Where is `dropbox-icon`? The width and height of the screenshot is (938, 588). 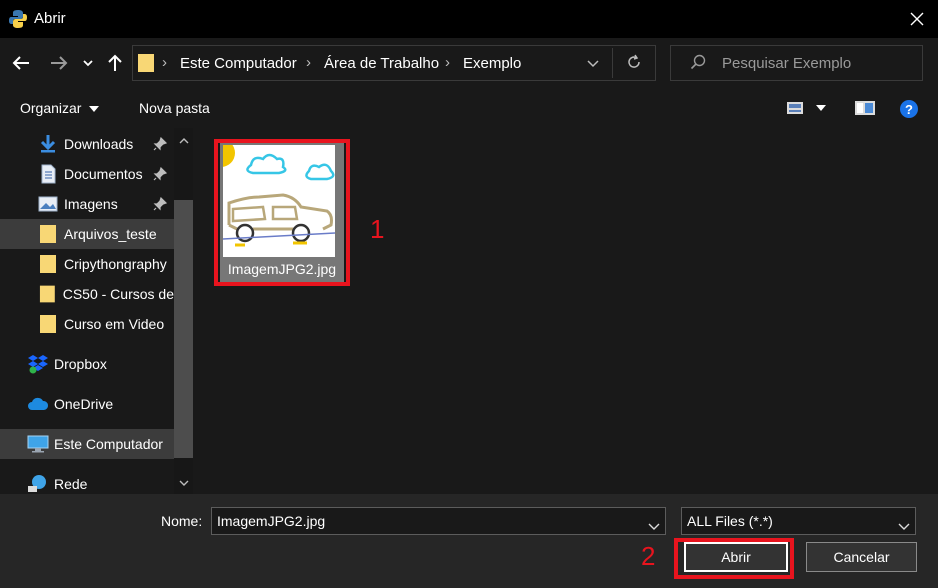 dropbox-icon is located at coordinates (38, 364).